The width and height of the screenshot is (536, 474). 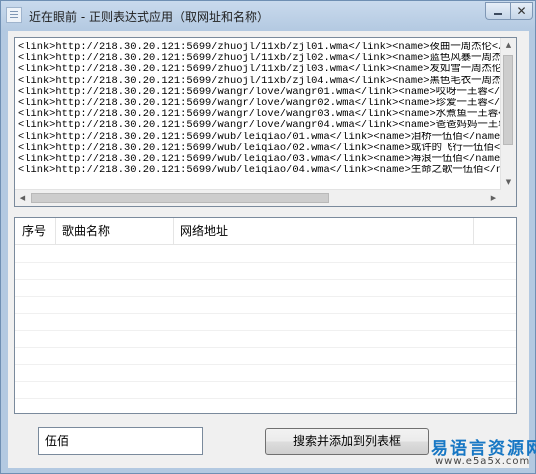 I want to click on vertical-scrollbar: ▲ ▼, so click(x=508, y=114).